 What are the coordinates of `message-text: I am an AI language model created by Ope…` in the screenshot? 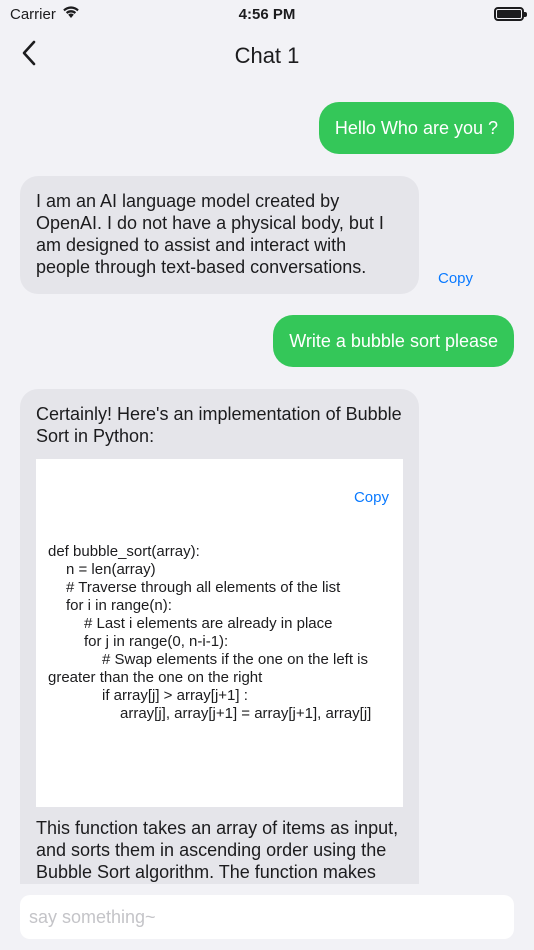 It's located at (210, 234).